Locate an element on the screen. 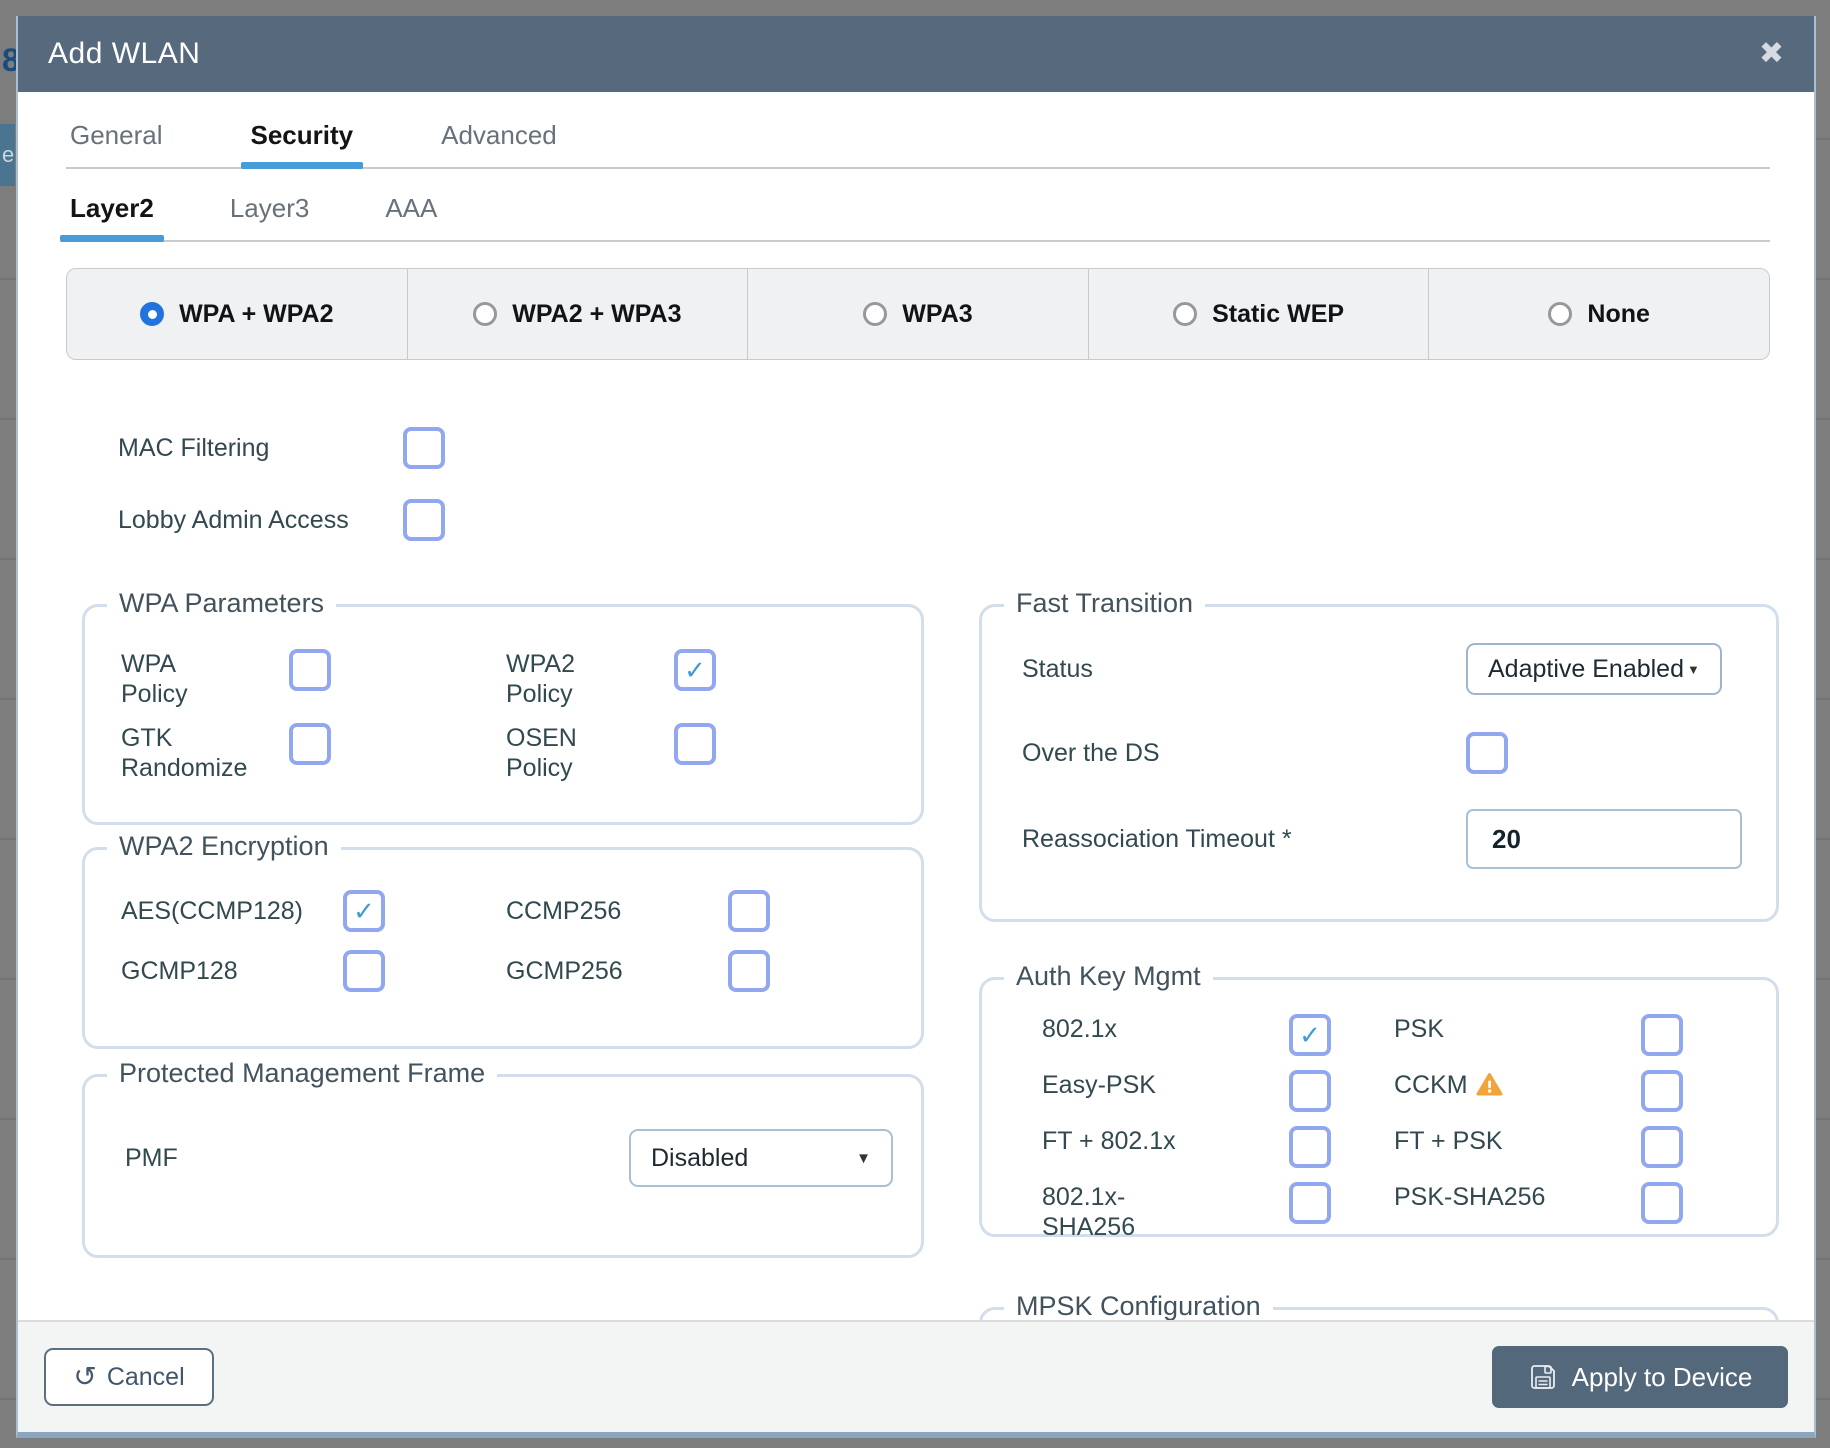 Image resolution: width=1830 pixels, height=1448 pixels. radio-wpa-wpa2: WPA + WPA2 is located at coordinates (237, 314).